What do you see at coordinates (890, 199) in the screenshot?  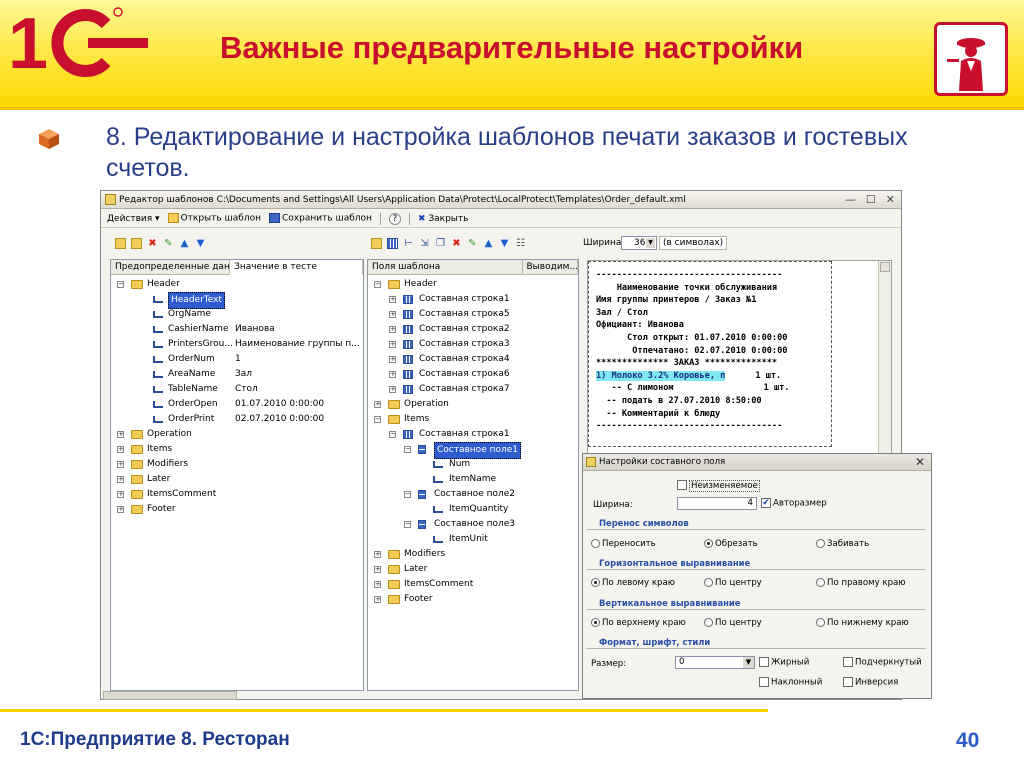 I see `close-window-icon: ✕` at bounding box center [890, 199].